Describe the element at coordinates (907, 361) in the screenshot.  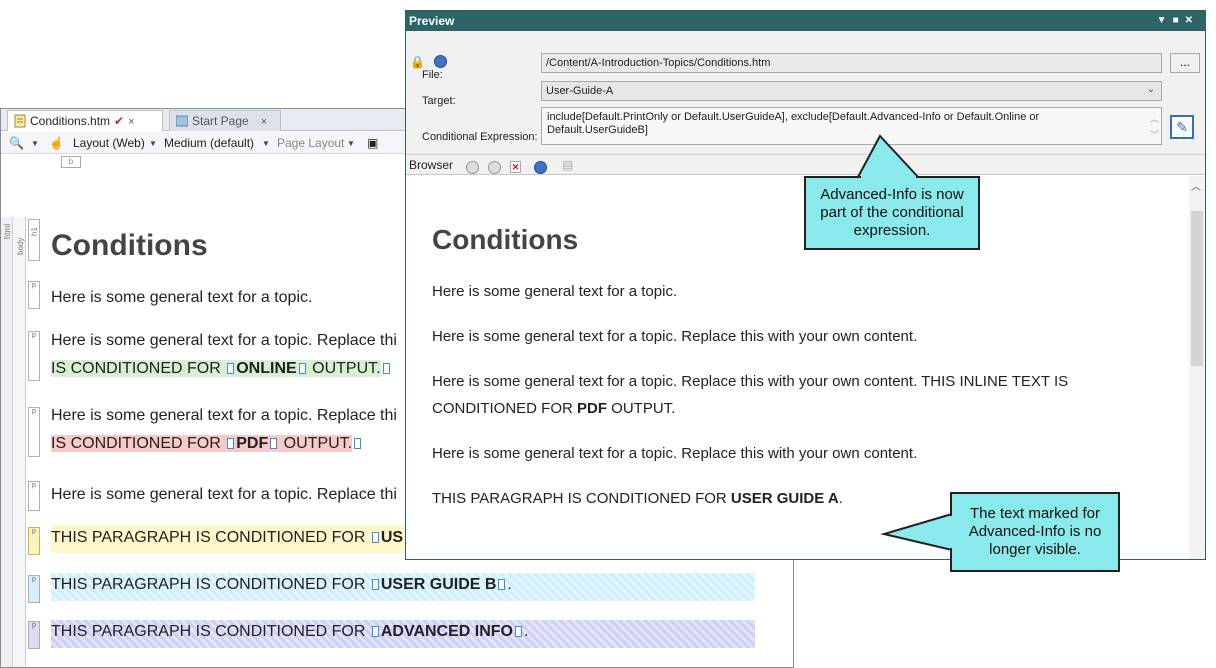
I see `callout-seam-cover` at that location.